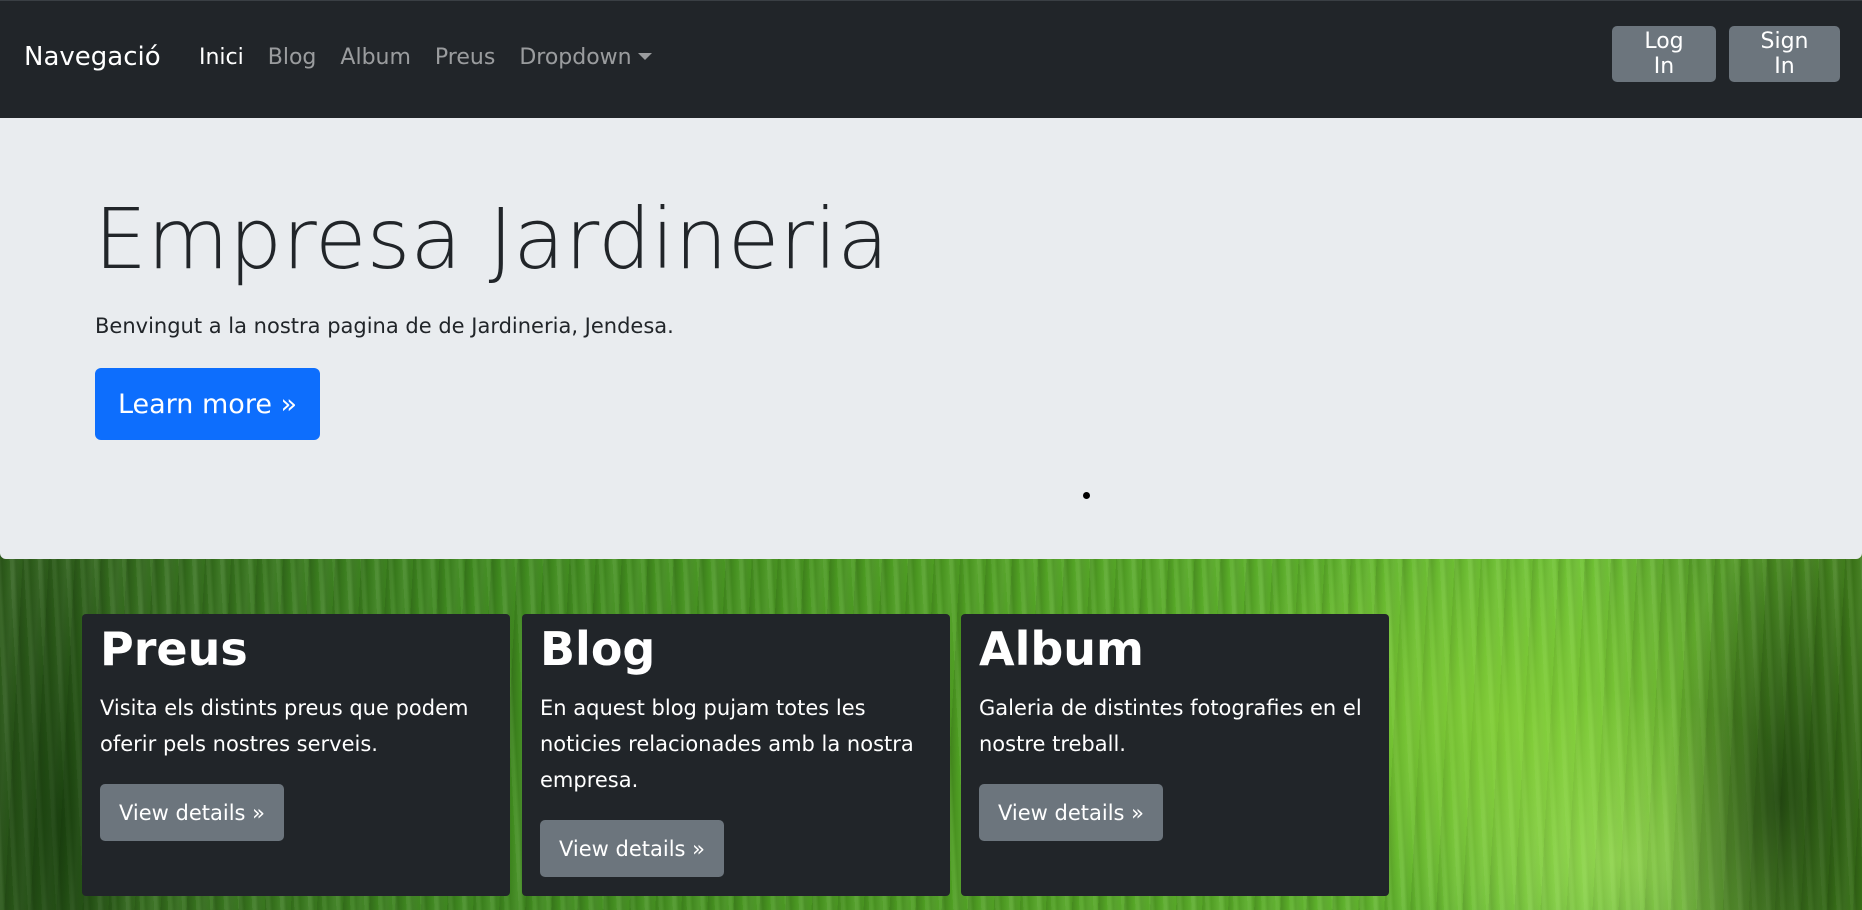  I want to click on nav-dropdown-label: Dropdown, so click(575, 57).